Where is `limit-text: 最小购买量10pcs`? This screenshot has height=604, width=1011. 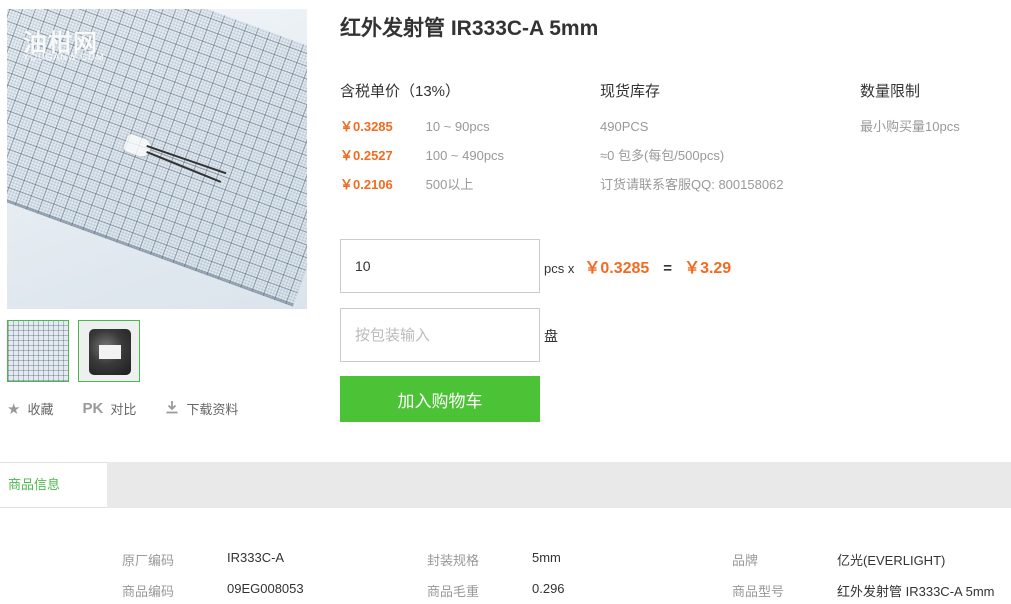
limit-text: 最小购买量10pcs is located at coordinates (910, 126).